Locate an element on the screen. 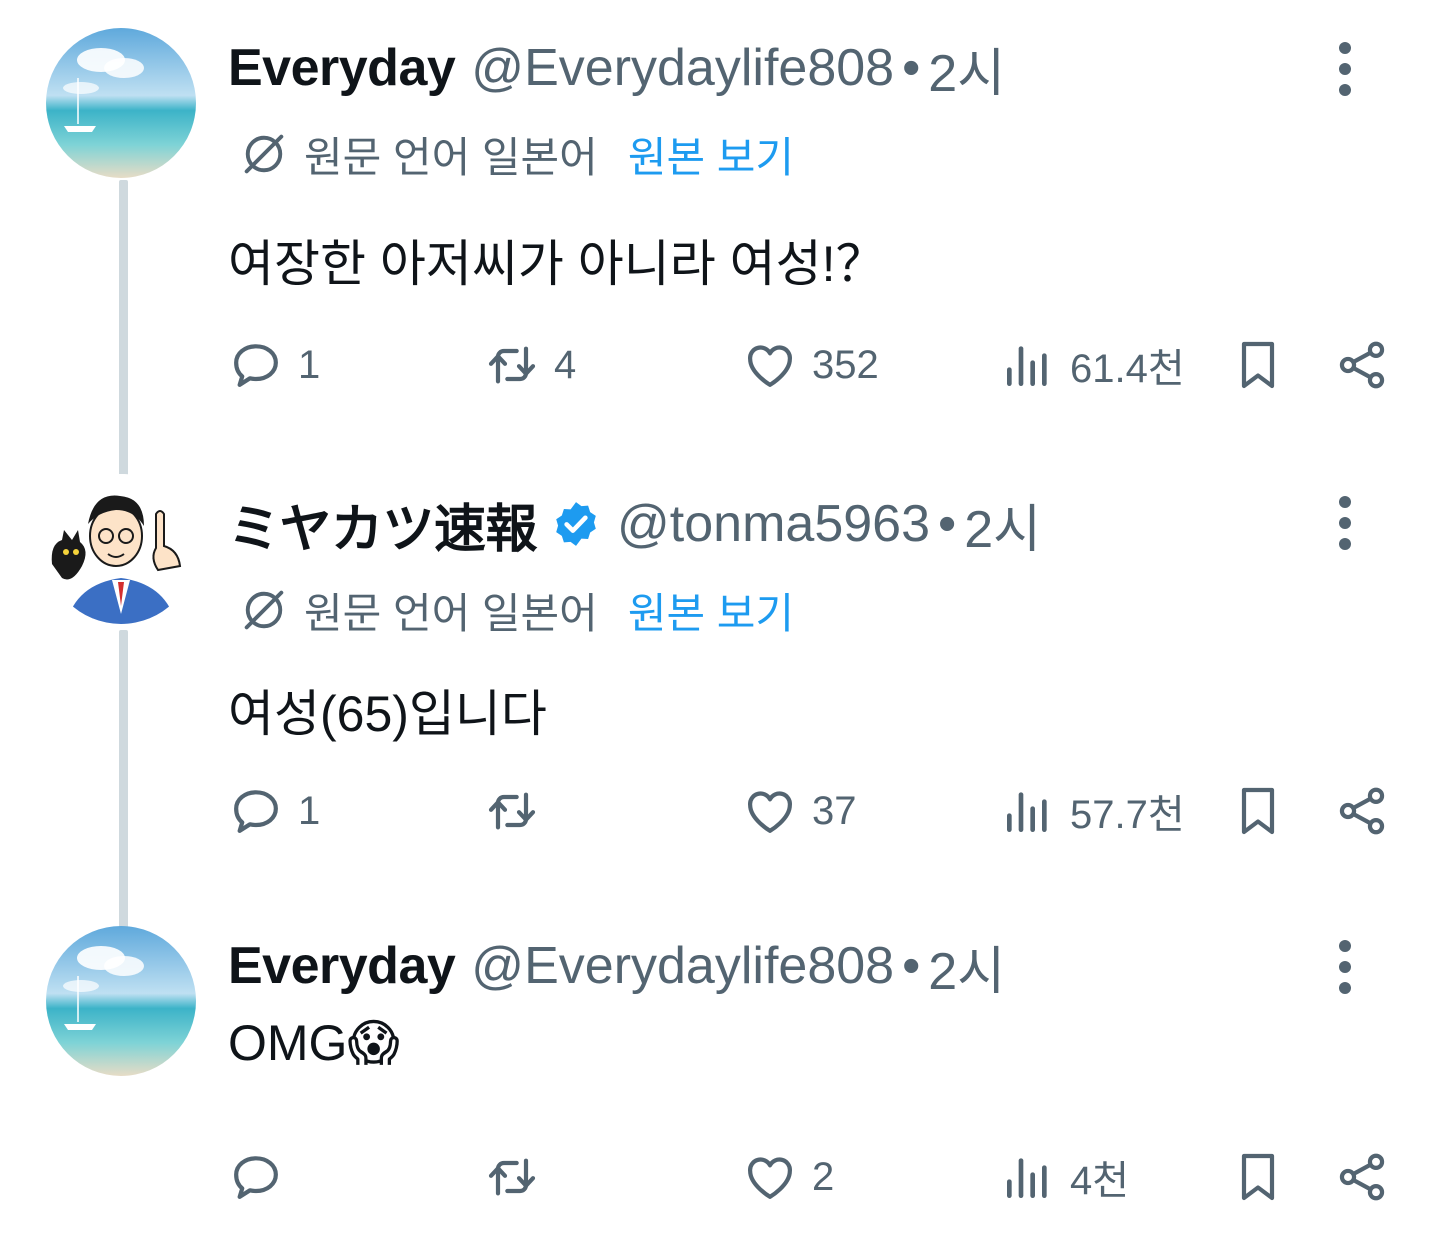 The image size is (1440, 1241). retweet-button: 4 is located at coordinates (530, 365).